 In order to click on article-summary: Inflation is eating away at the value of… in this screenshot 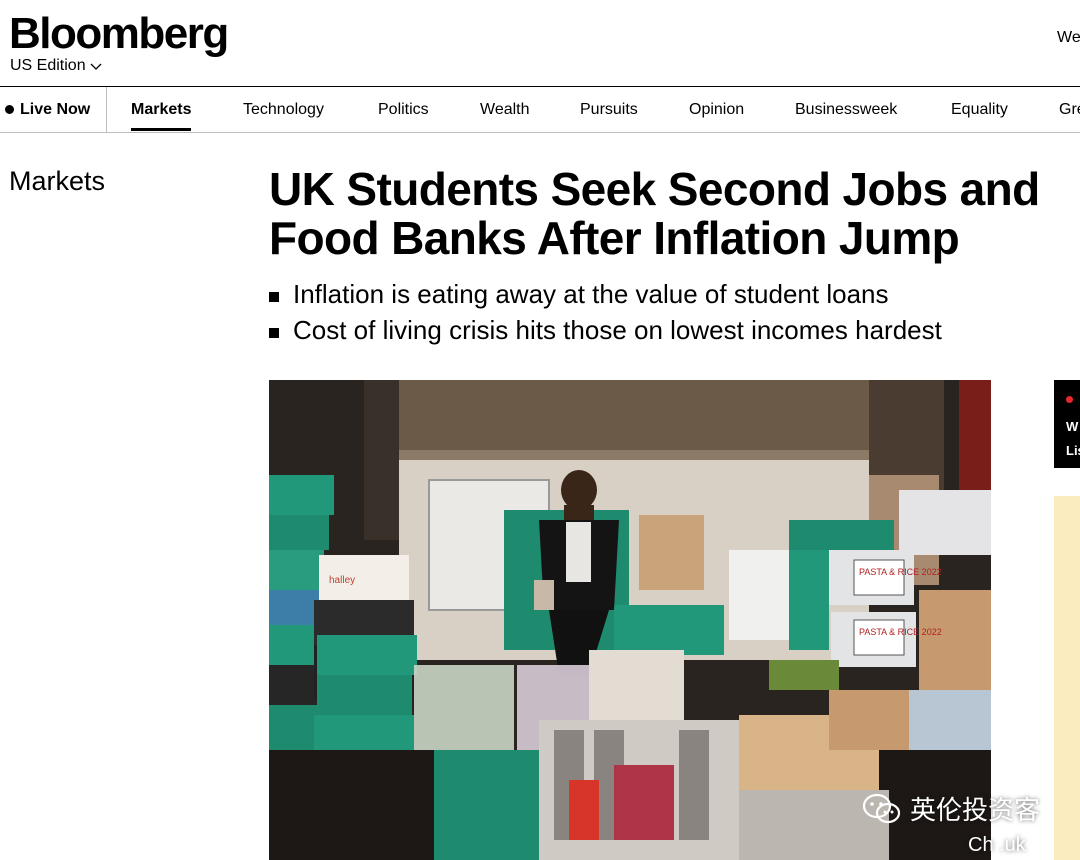, I will do `click(605, 312)`.